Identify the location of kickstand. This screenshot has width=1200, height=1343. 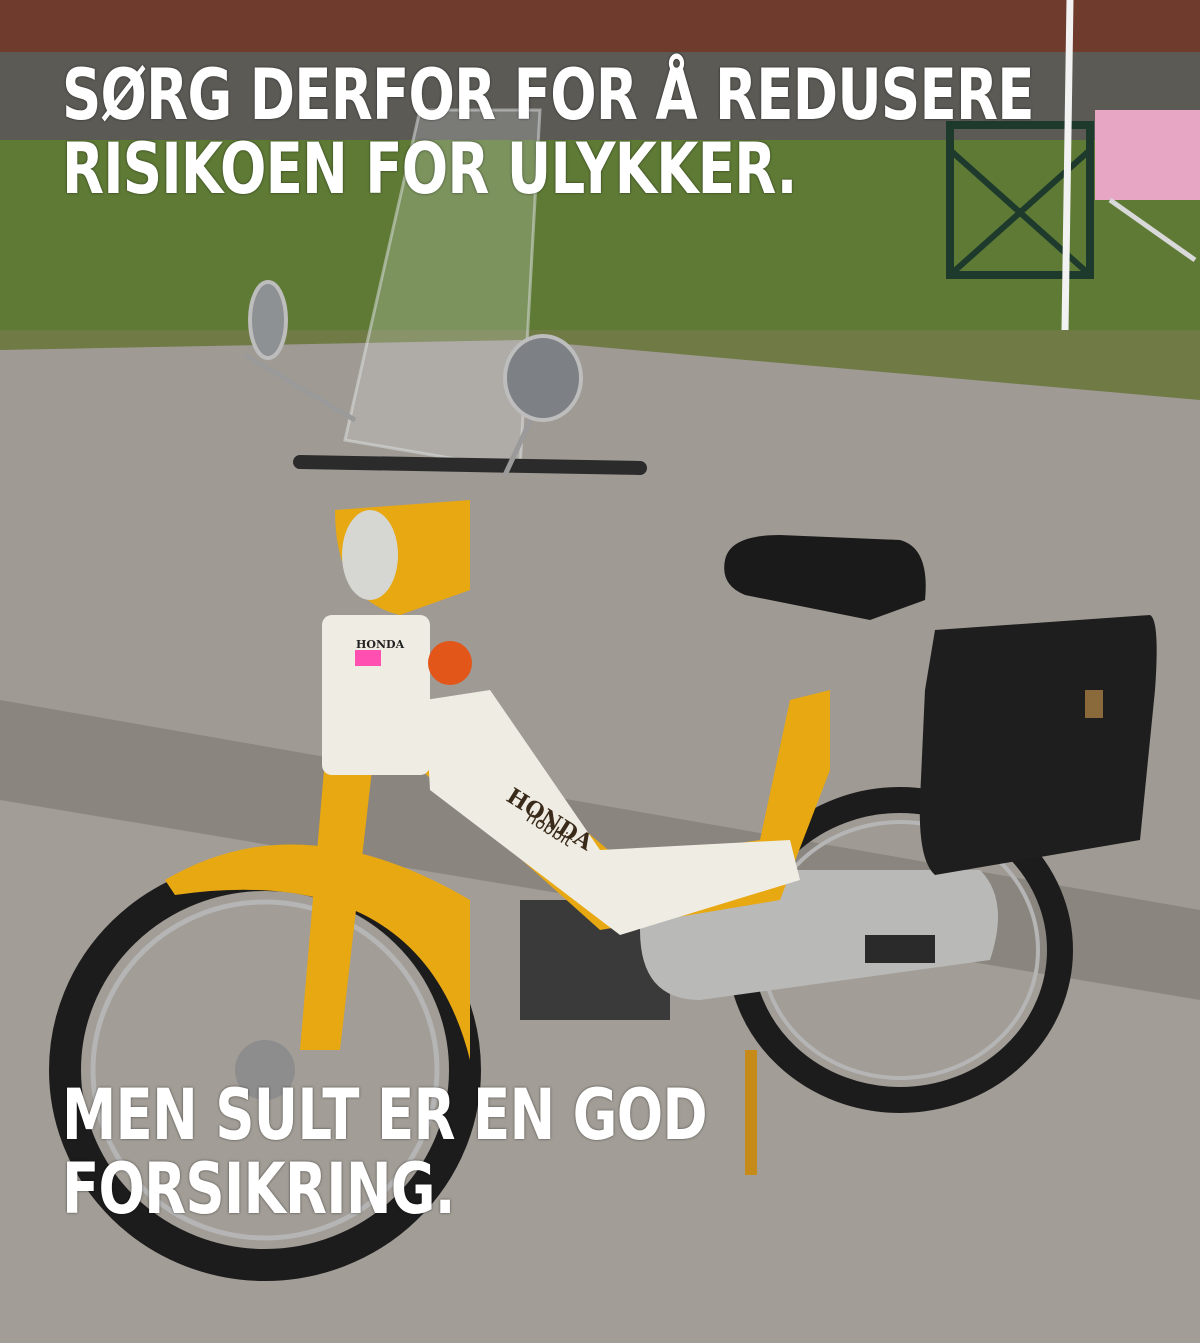
(751, 1112).